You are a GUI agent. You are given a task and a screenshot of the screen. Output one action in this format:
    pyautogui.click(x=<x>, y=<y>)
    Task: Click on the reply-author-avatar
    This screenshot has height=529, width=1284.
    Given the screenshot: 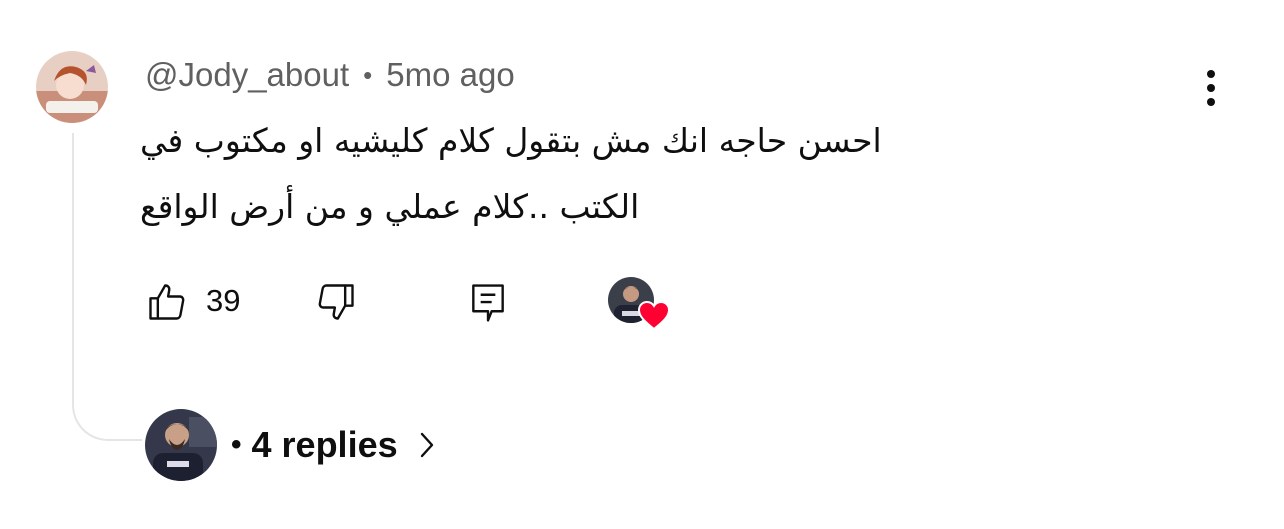 What is the action you would take?
    pyautogui.click(x=181, y=445)
    